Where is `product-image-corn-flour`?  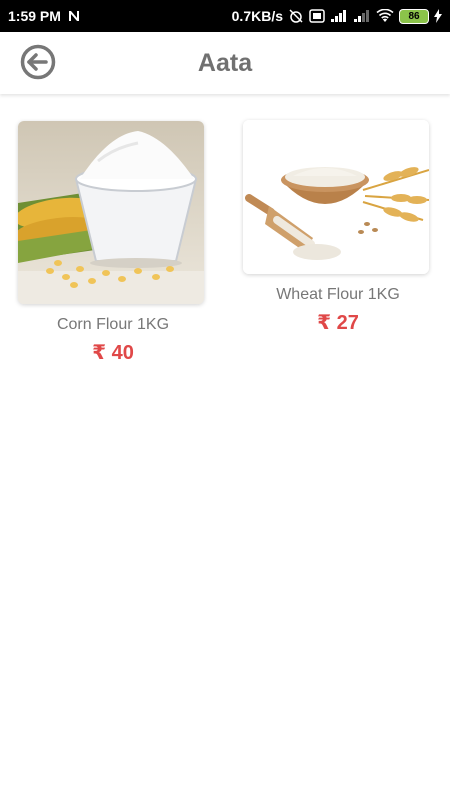 product-image-corn-flour is located at coordinates (111, 212).